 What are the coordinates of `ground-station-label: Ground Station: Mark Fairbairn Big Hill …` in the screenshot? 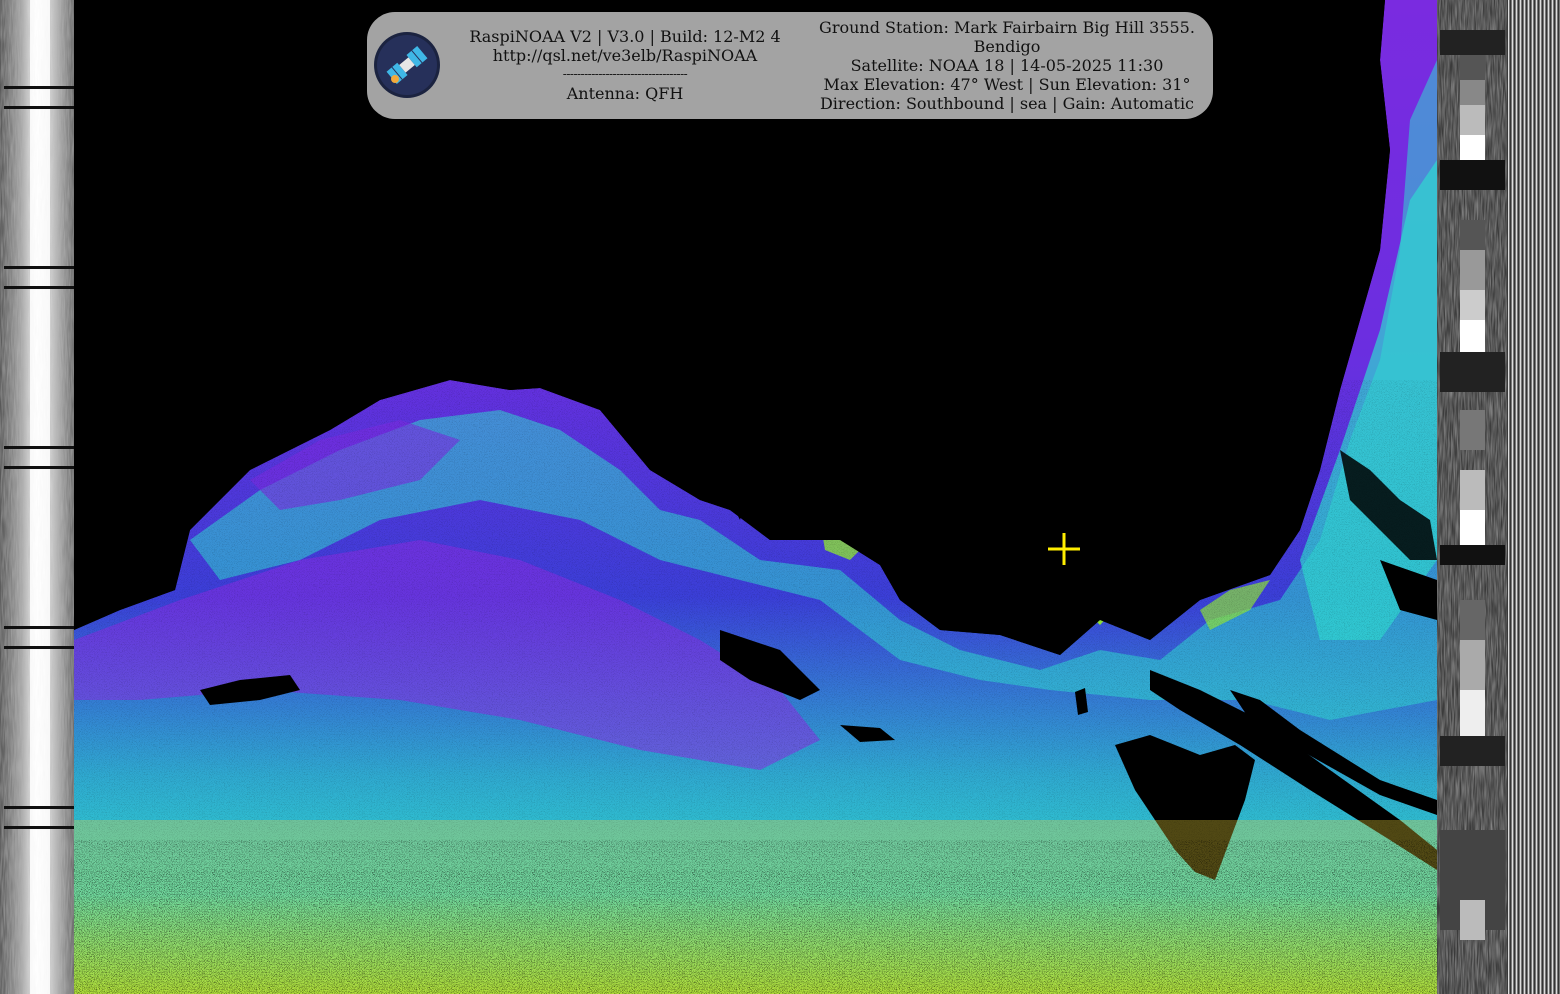 It's located at (1007, 27).